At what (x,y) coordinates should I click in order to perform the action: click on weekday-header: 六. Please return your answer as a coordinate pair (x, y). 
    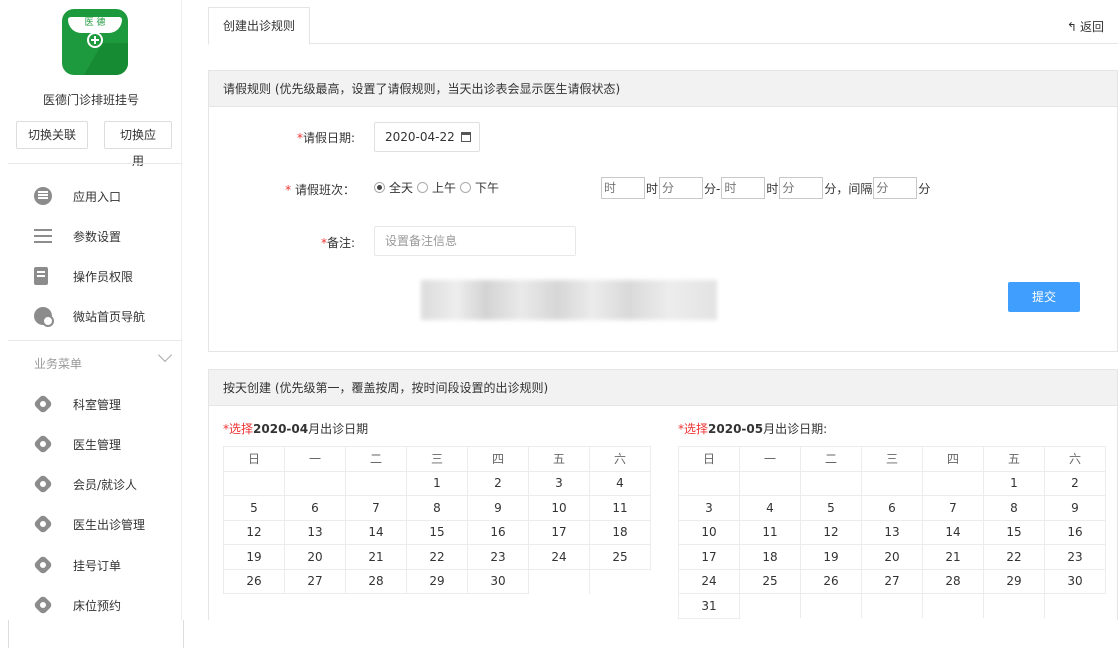
    Looking at the image, I should click on (620, 459).